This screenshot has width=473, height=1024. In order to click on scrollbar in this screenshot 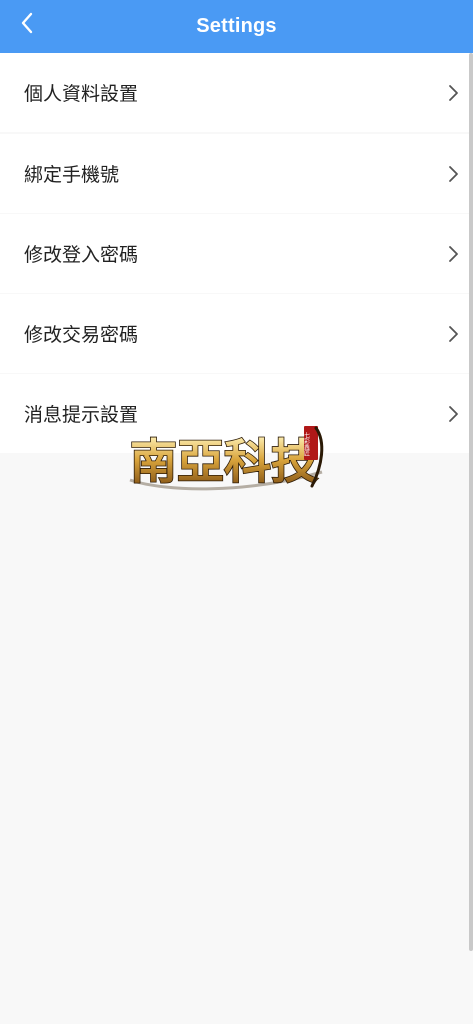, I will do `click(471, 502)`.